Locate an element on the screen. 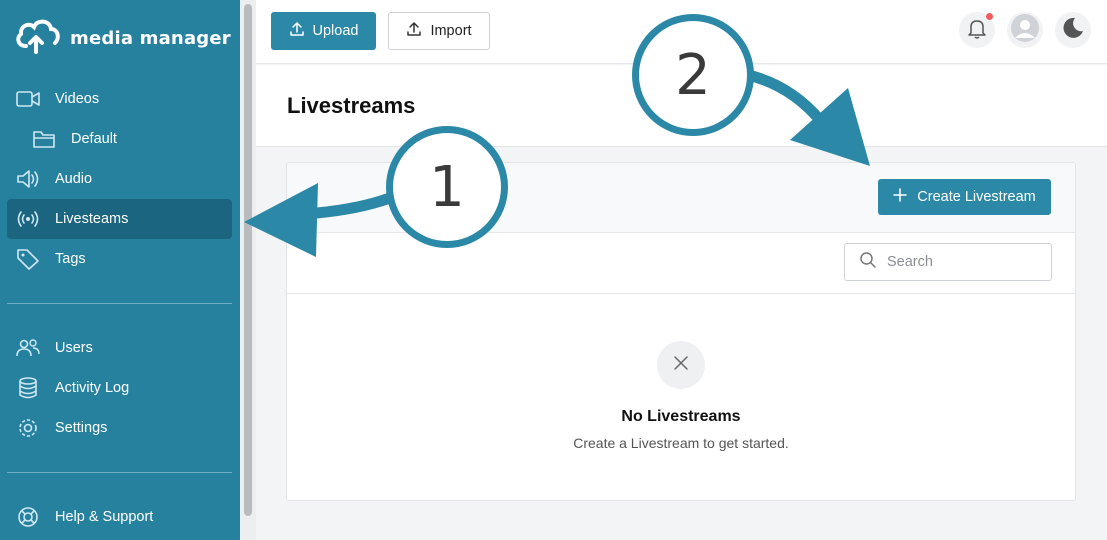 Image resolution: width=1107 pixels, height=540 pixels. empty-state-icon-circle is located at coordinates (681, 365).